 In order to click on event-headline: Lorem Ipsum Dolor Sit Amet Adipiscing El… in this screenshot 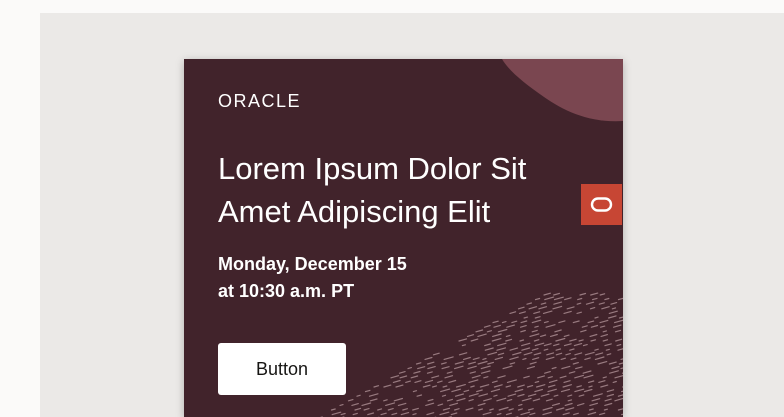, I will do `click(398, 190)`.